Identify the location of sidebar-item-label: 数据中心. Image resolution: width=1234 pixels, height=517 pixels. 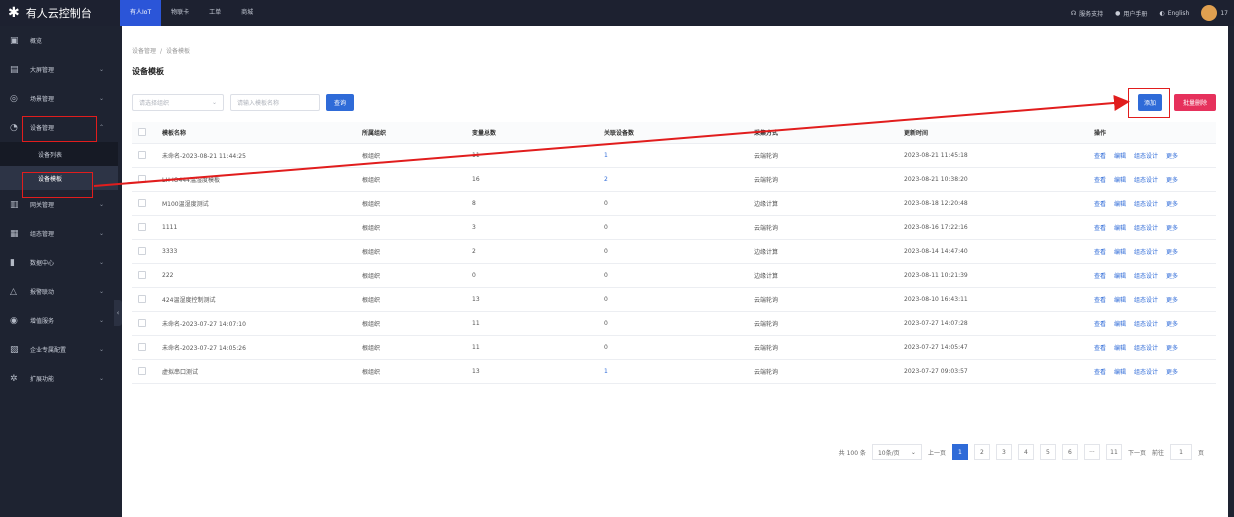
(42, 263).